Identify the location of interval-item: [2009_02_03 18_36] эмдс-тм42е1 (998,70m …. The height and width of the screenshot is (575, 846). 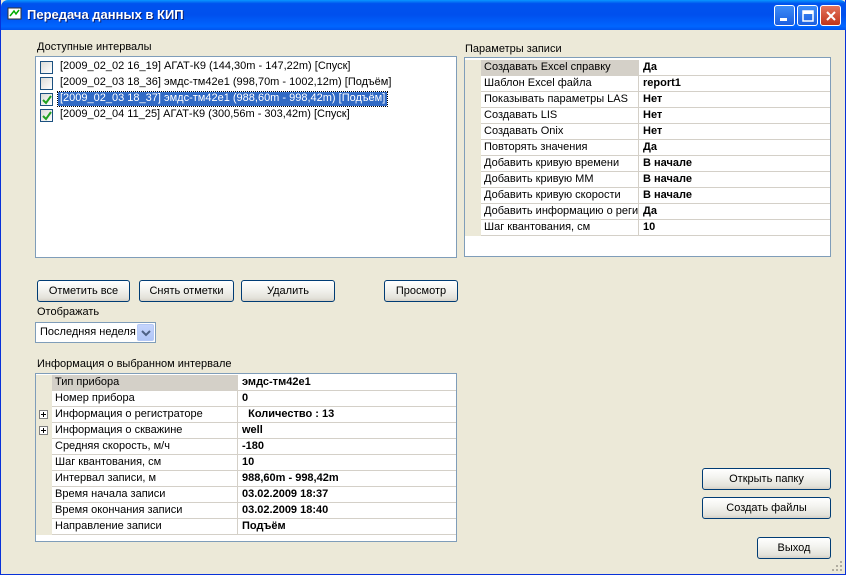
(246, 83).